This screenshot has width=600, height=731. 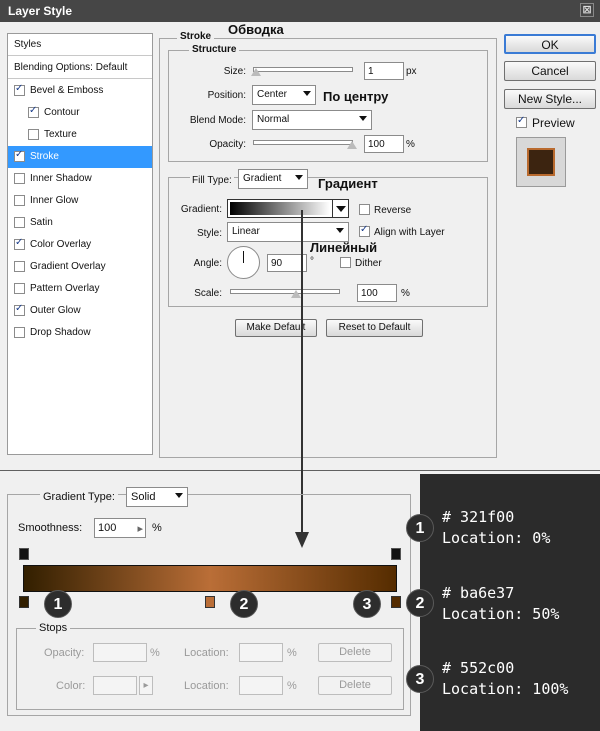 What do you see at coordinates (24, 554) in the screenshot?
I see `opacity-stop-left` at bounding box center [24, 554].